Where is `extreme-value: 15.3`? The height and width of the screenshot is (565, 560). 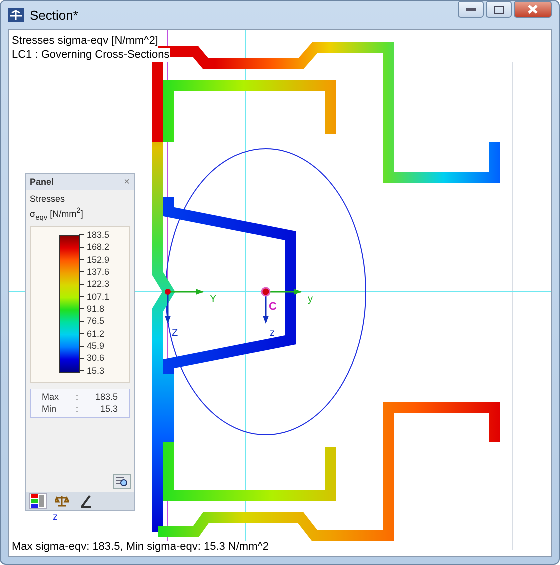 extreme-value: 15.3 is located at coordinates (108, 409).